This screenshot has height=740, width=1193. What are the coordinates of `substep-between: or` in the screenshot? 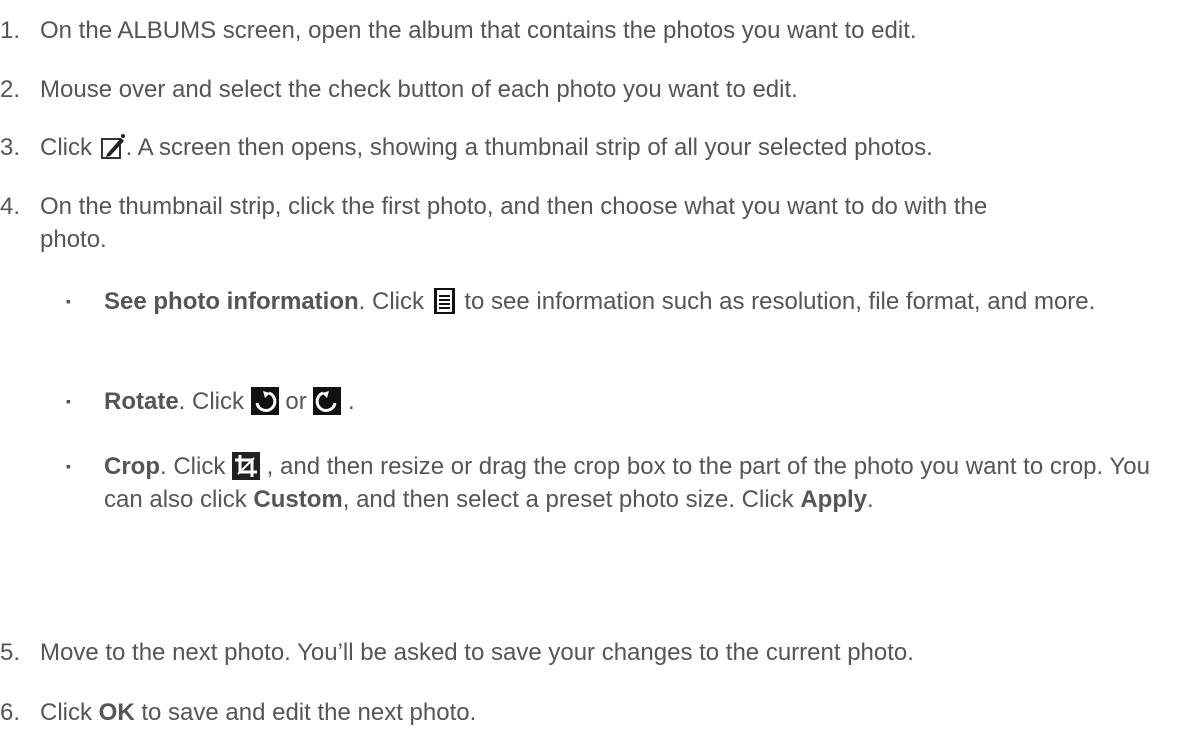 It's located at (296, 401).